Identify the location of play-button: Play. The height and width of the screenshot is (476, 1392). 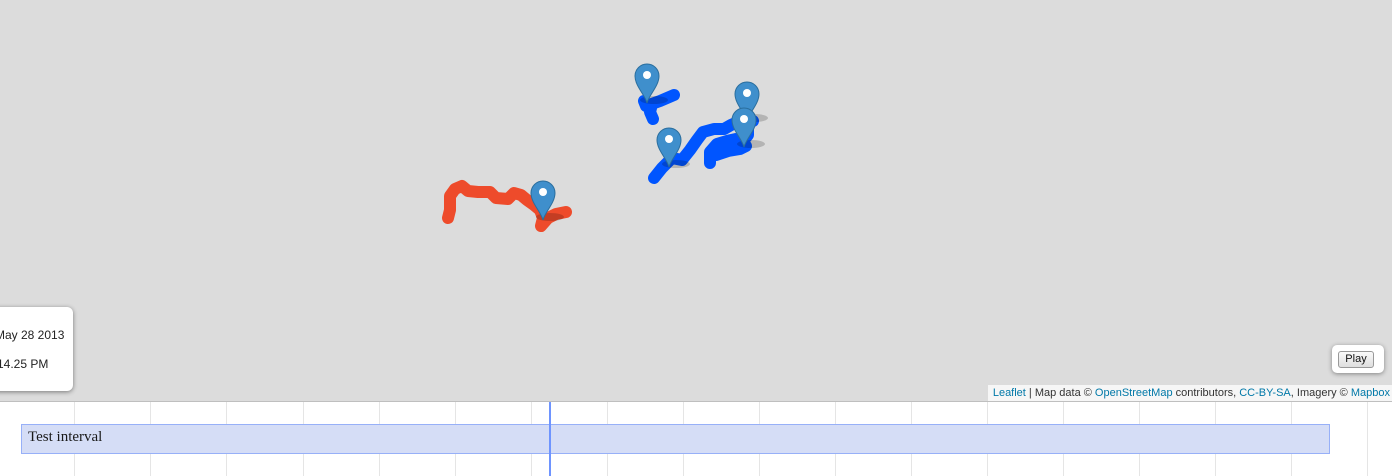
(1356, 359).